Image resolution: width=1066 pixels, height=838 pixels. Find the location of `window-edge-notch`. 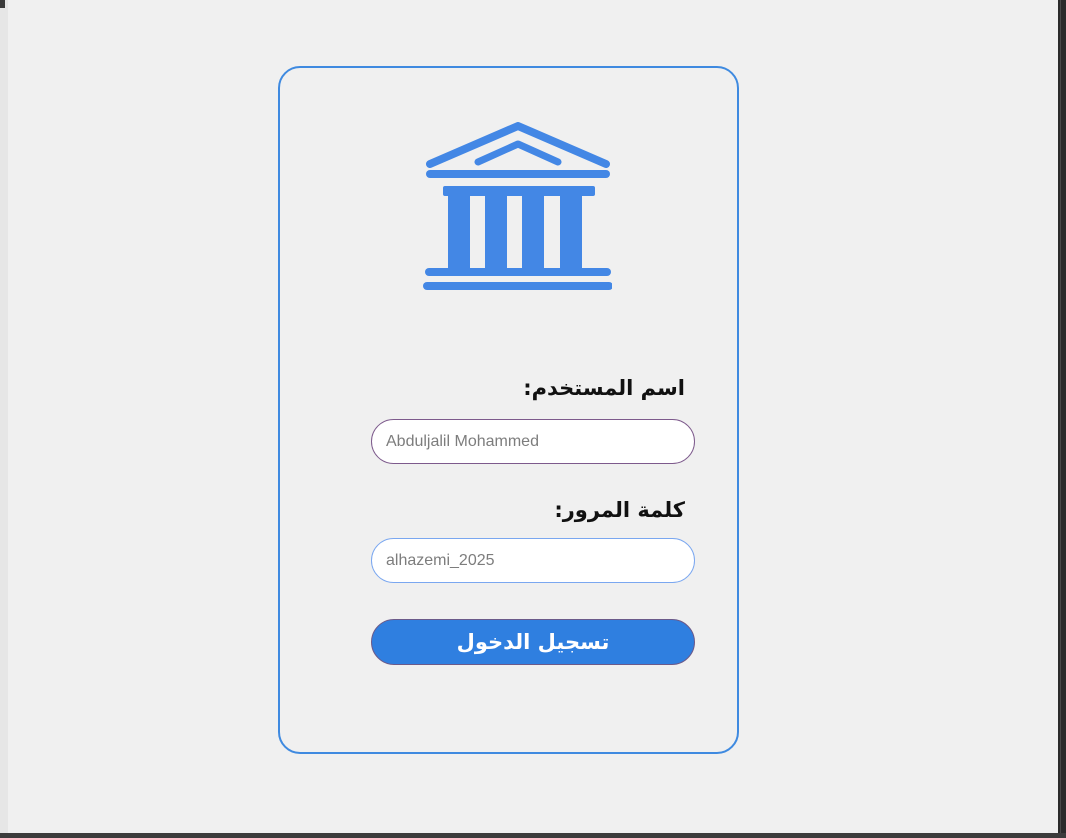

window-edge-notch is located at coordinates (2, 4).